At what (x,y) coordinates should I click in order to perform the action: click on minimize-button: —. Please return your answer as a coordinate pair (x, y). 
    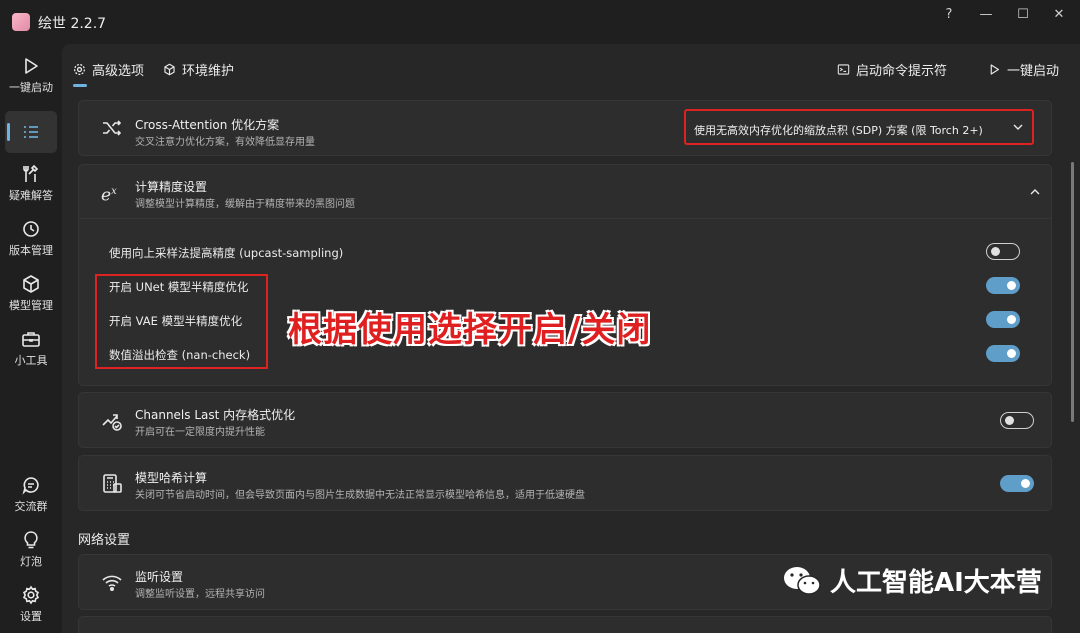
    Looking at the image, I should click on (986, 15).